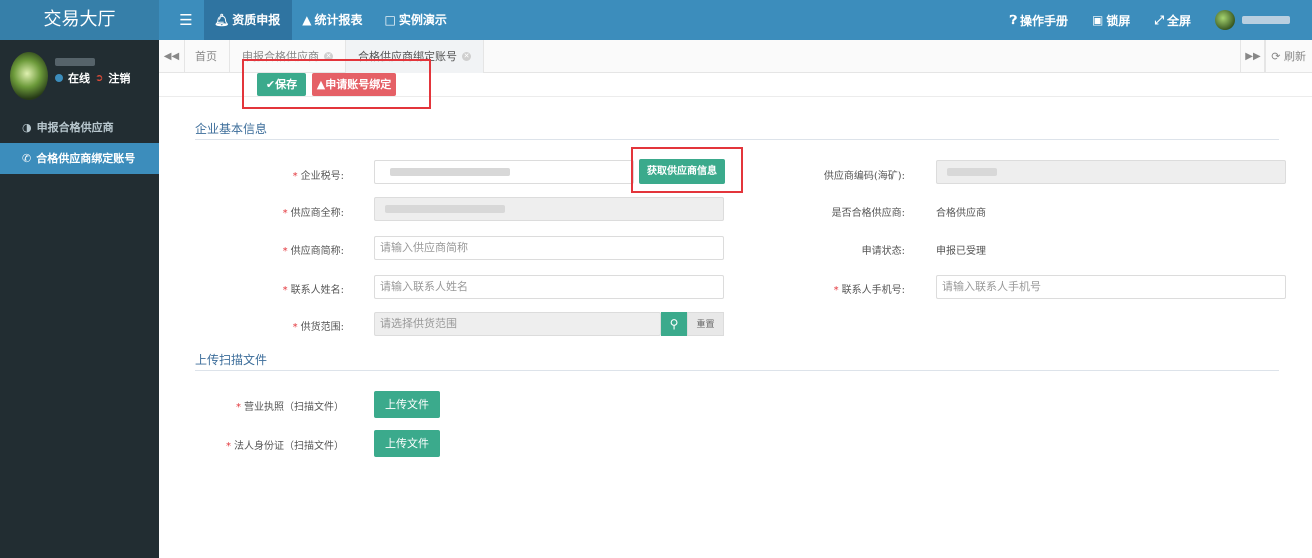 The height and width of the screenshot is (558, 1312). Describe the element at coordinates (549, 248) in the screenshot. I see `short-name-input: 请输入供应商简称` at that location.